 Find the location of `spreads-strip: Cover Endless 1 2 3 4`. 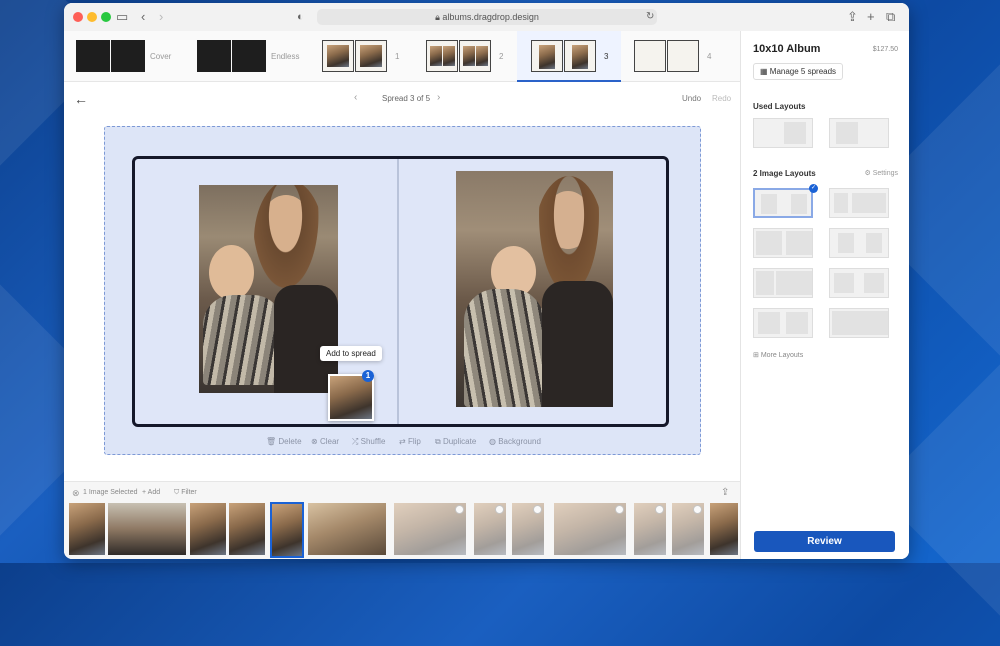

spreads-strip: Cover Endless 1 2 3 4 is located at coordinates (402, 56).